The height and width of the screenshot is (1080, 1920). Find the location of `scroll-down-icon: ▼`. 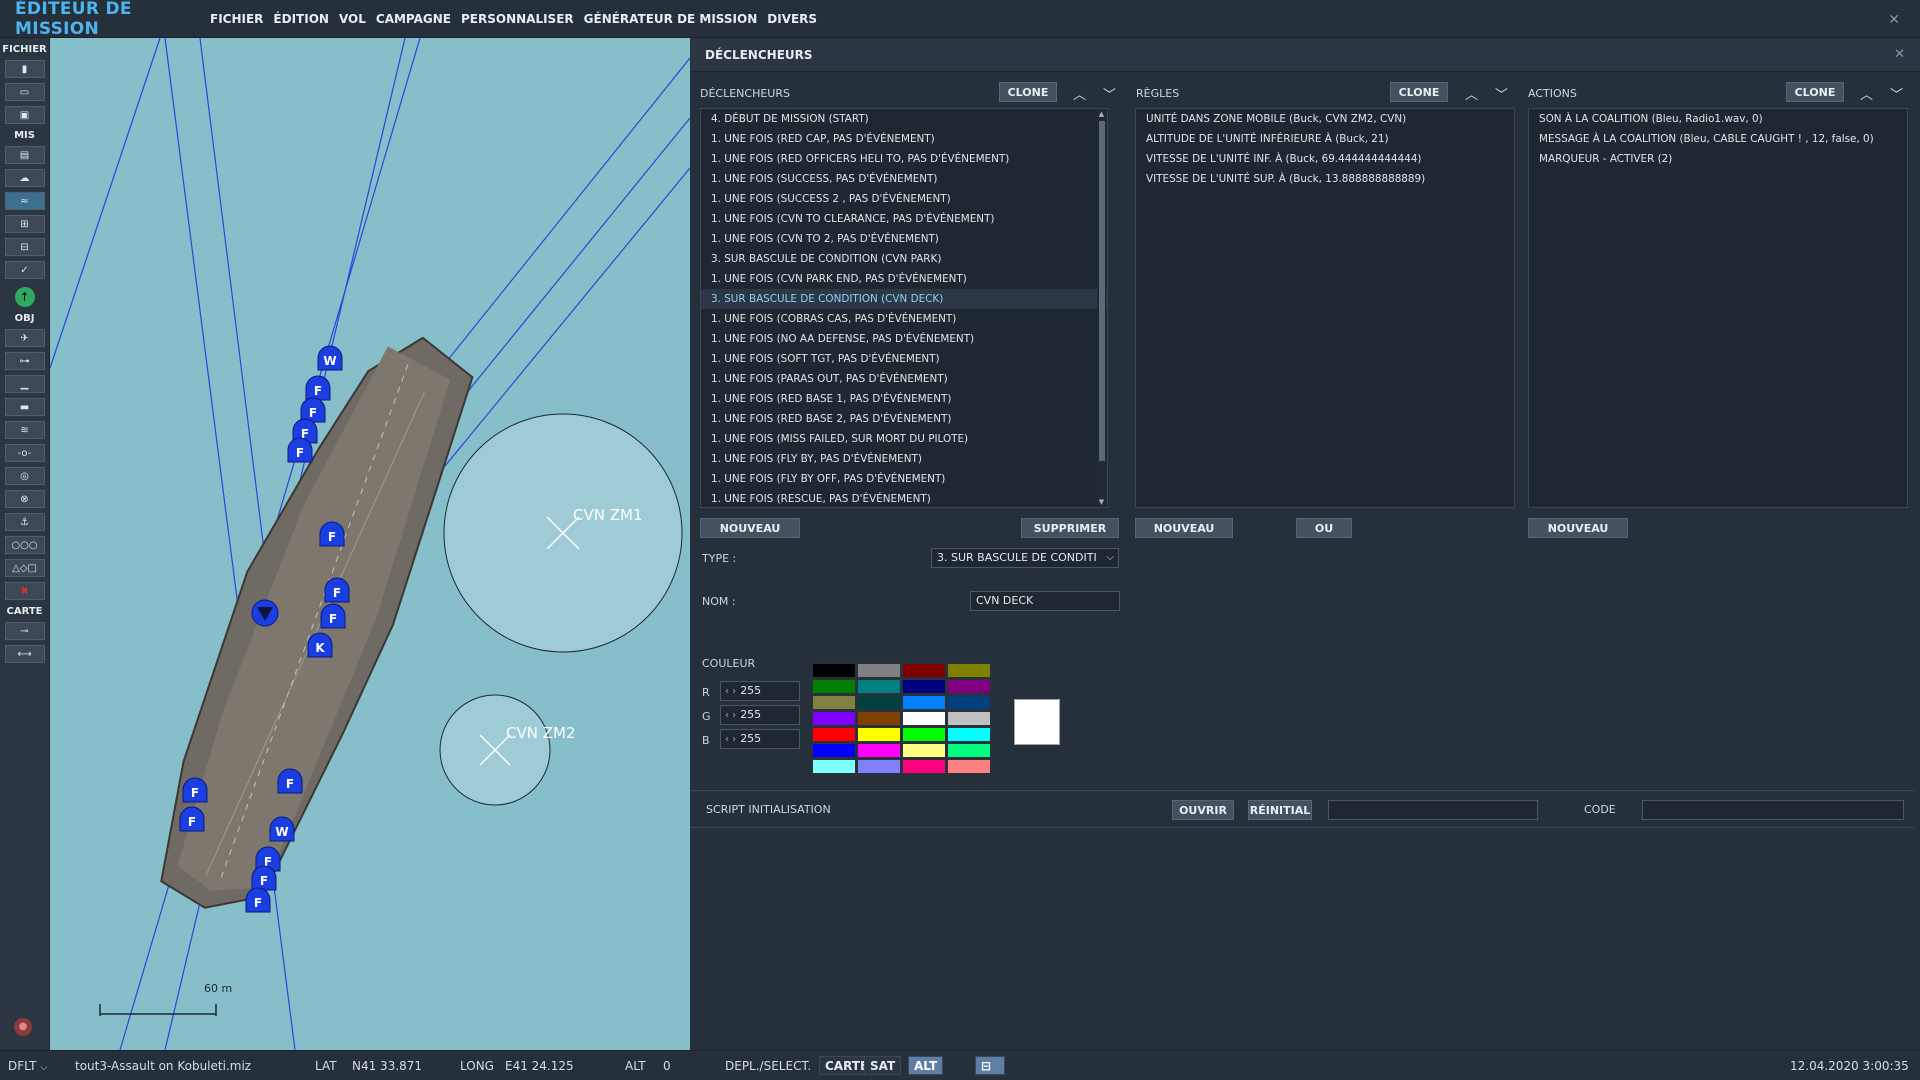

scroll-down-icon: ▼ is located at coordinates (1101, 502).